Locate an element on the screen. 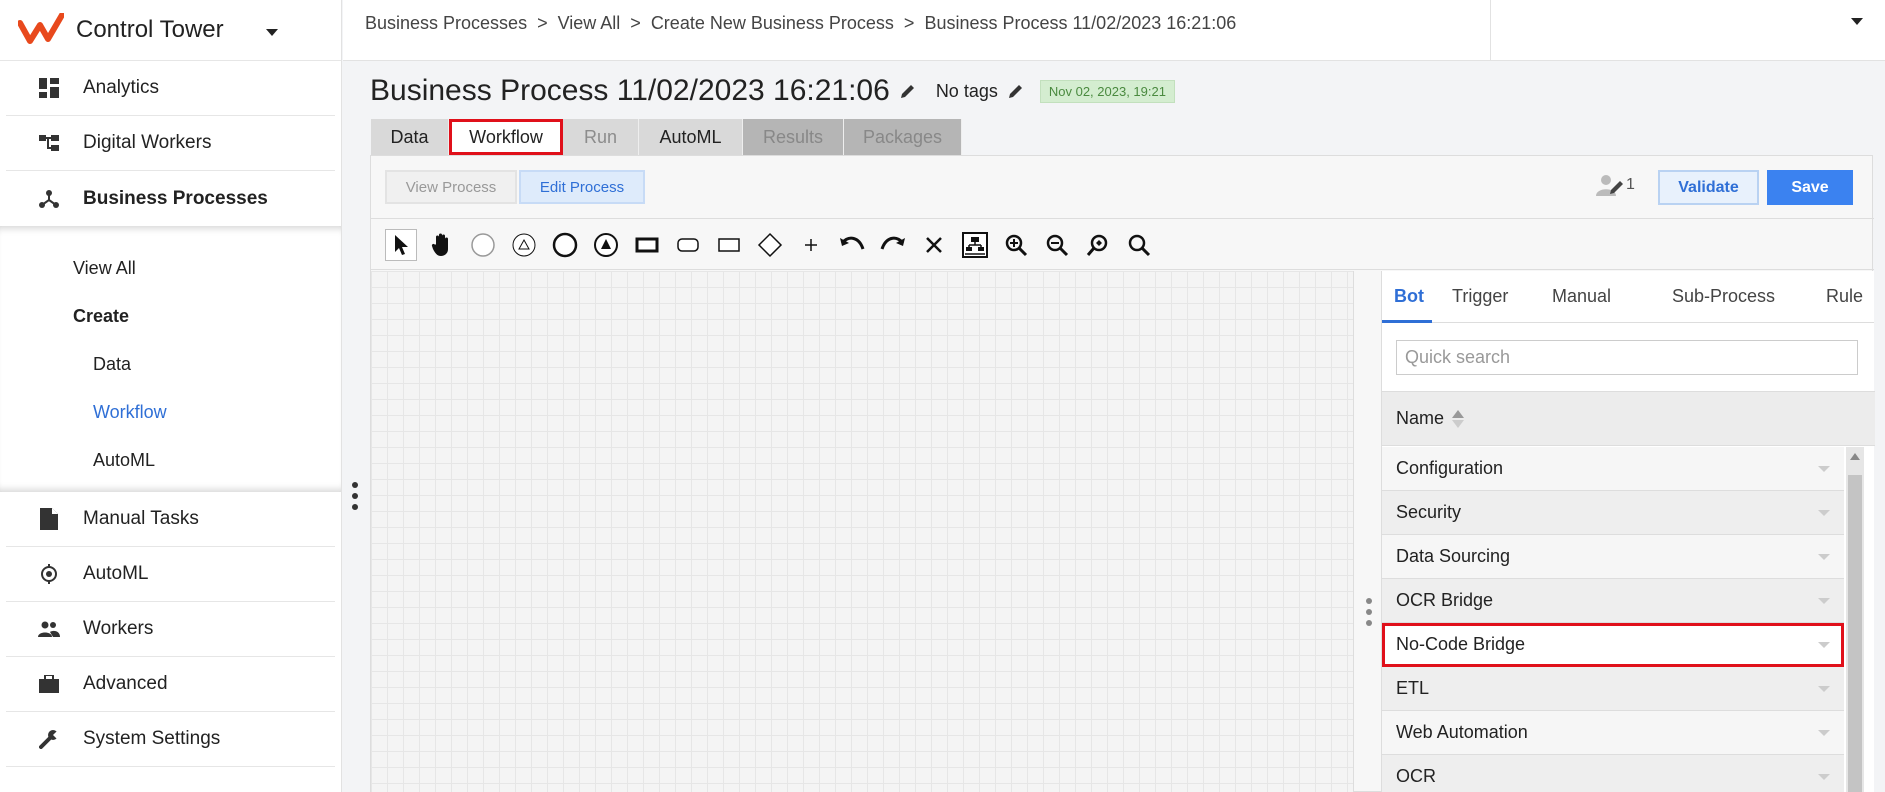 The width and height of the screenshot is (1885, 792). collaborators: 1 is located at coordinates (1615, 185).